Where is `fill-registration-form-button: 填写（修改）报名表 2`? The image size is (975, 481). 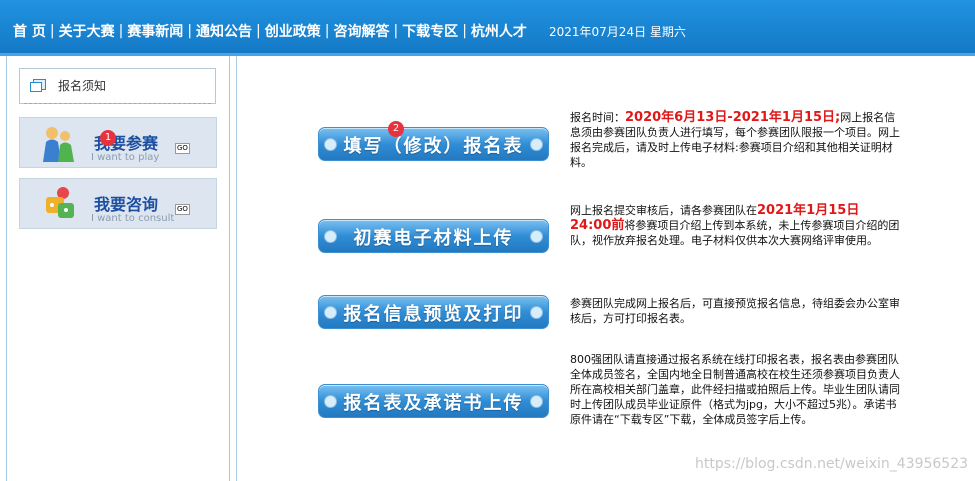
fill-registration-form-button: 填写（修改）报名表 2 is located at coordinates (433, 141).